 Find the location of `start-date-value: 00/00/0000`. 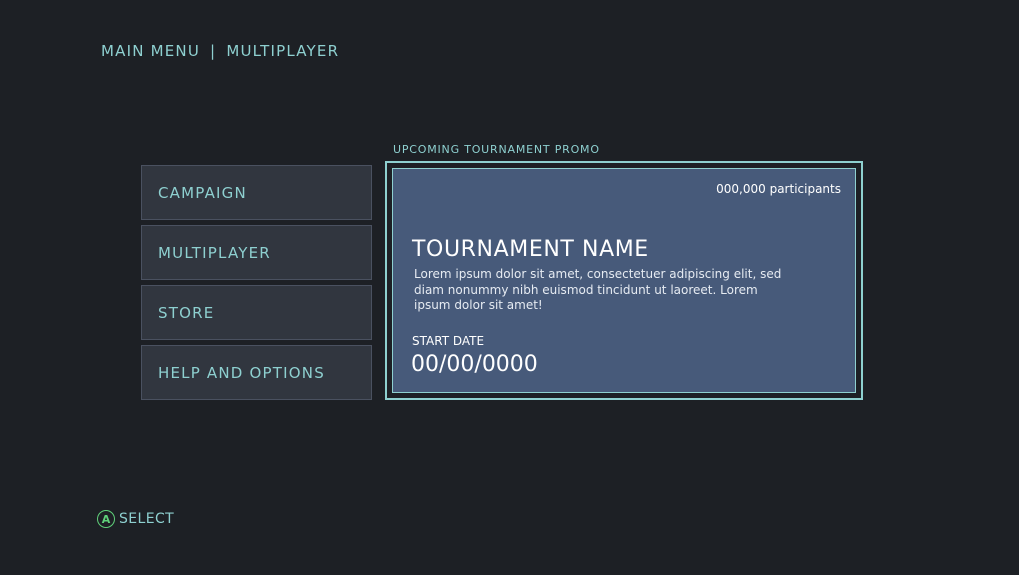

start-date-value: 00/00/0000 is located at coordinates (474, 364).